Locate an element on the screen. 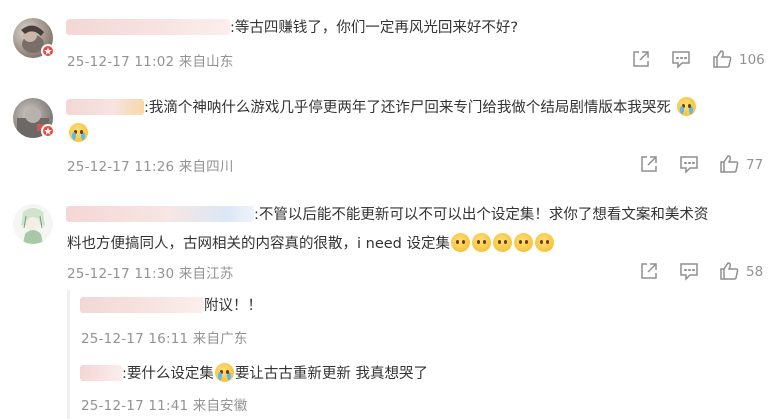 The width and height of the screenshot is (771, 419). comment-text-line2: 料也方便搞同人，古网相关的内容真的很散，i need 设定集 is located at coordinates (311, 244).